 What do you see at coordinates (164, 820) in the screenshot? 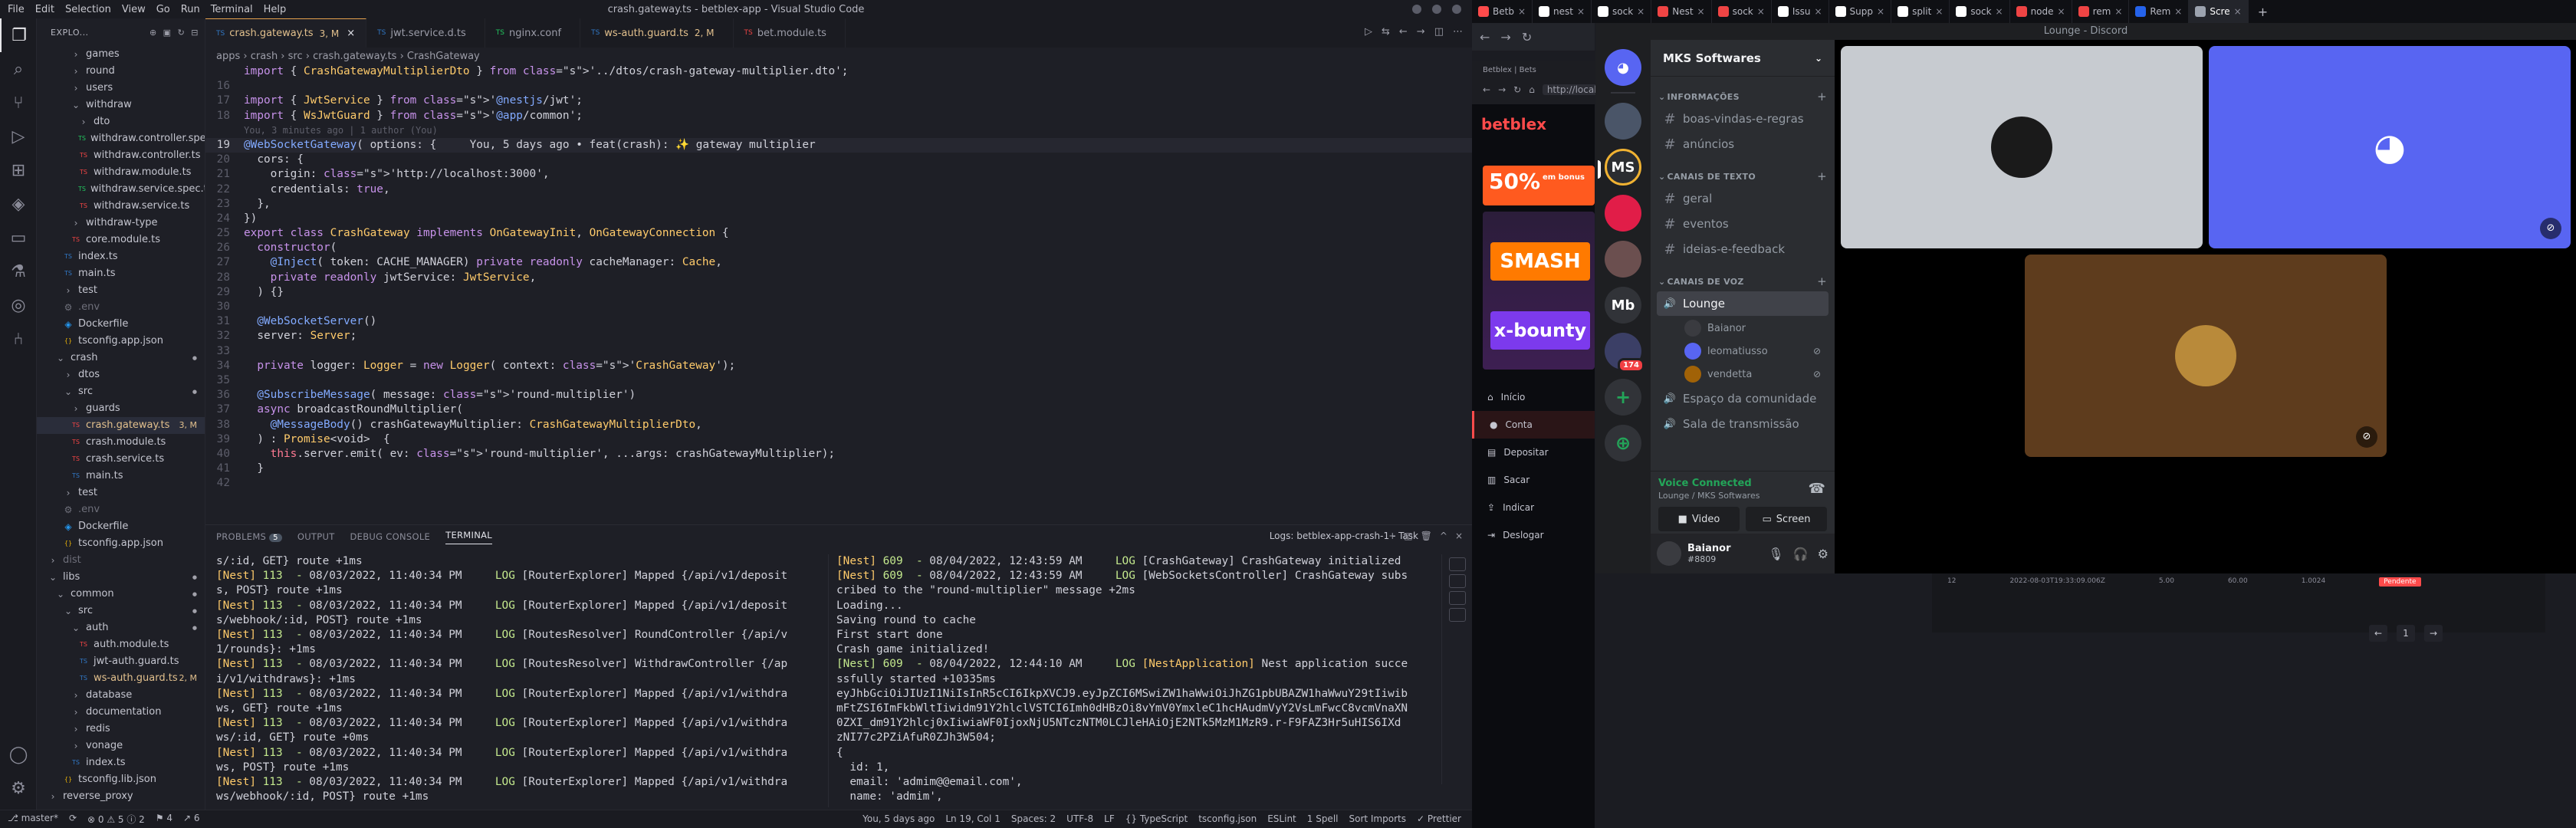
I see `status-item: ⚑ 4` at bounding box center [164, 820].